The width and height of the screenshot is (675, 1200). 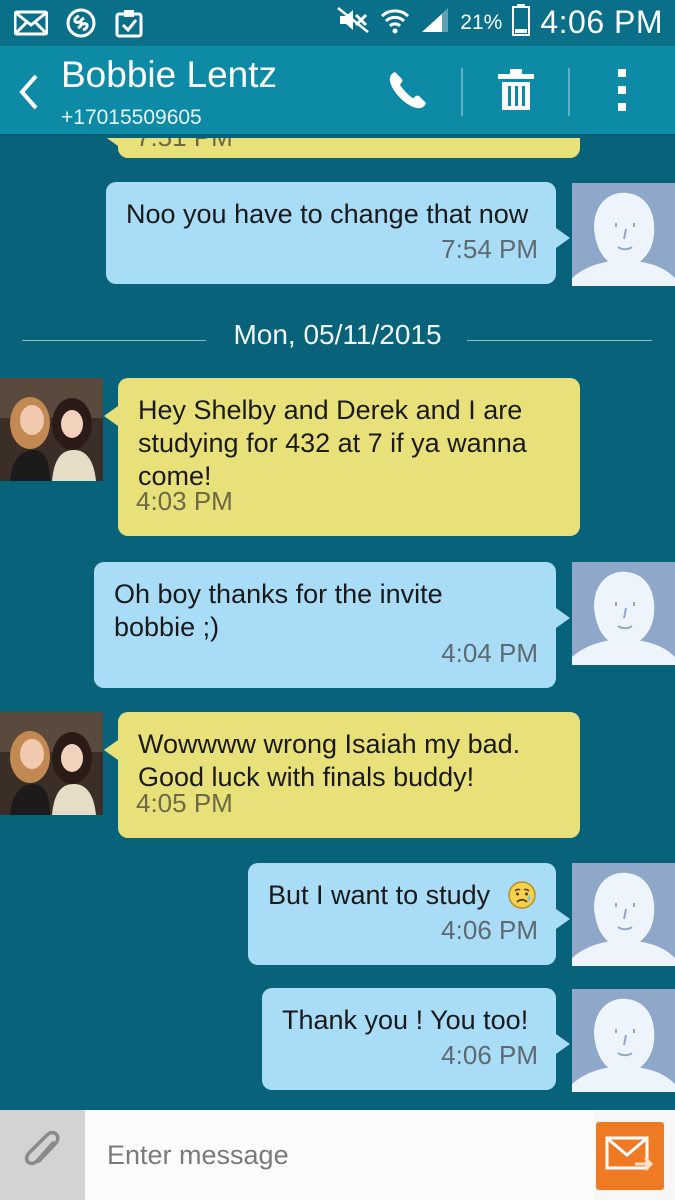 What do you see at coordinates (559, 340) in the screenshot?
I see `separator-line` at bounding box center [559, 340].